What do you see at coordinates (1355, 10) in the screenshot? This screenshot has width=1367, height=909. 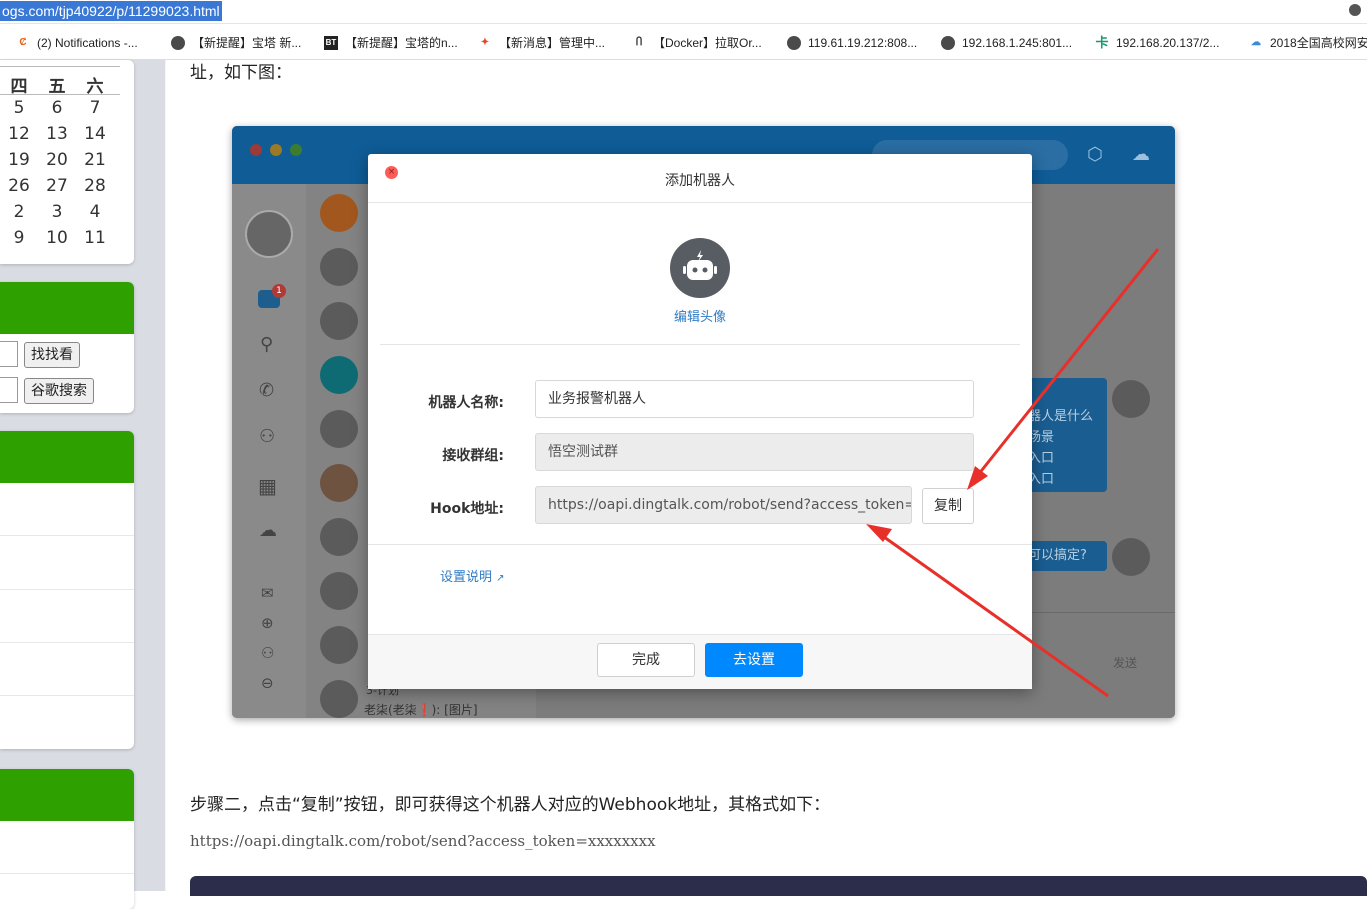 I see `extension-icon` at bounding box center [1355, 10].